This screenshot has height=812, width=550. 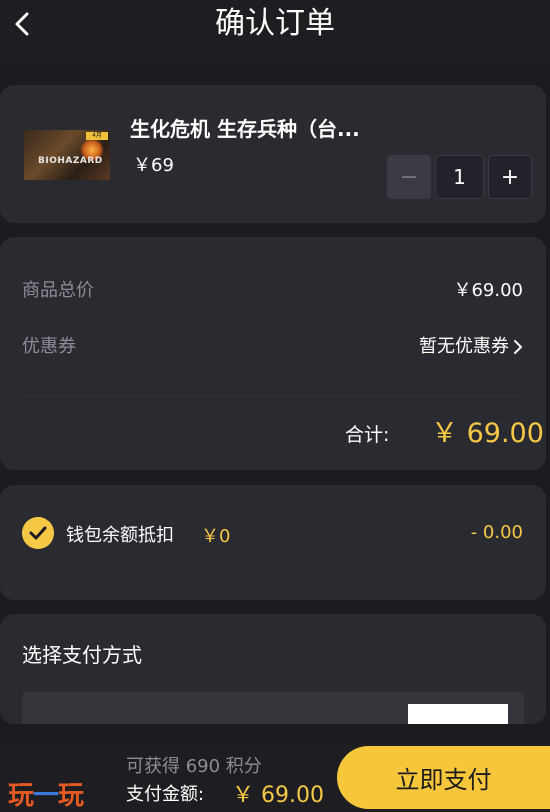 What do you see at coordinates (409, 177) in the screenshot?
I see `quantity-decrease-button: −` at bounding box center [409, 177].